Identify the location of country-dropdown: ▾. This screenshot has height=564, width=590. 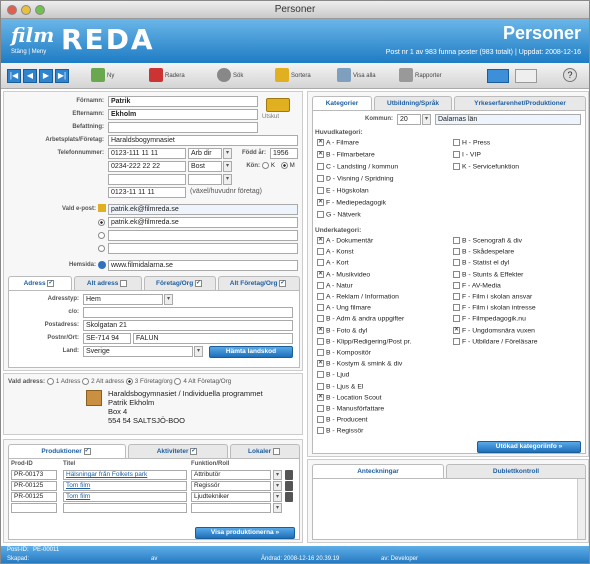
(198, 351).